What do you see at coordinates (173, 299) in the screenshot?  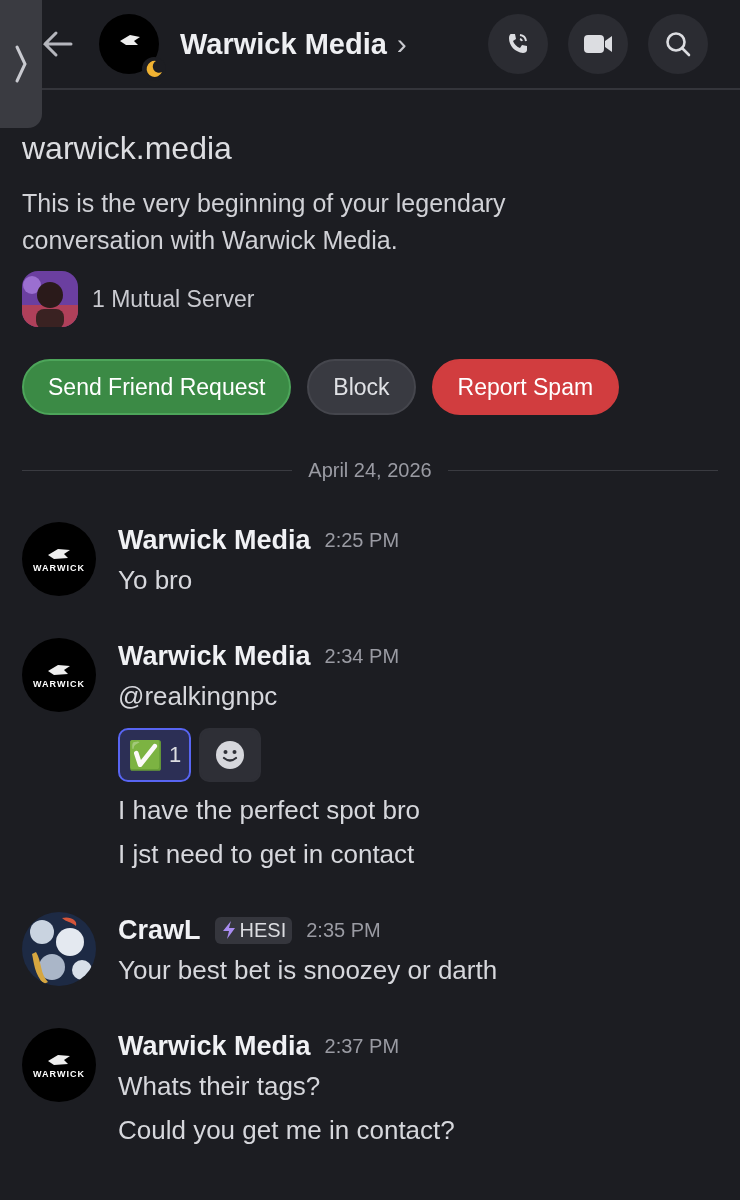 I see `mutual-server-link: 1 Mutual Server` at bounding box center [173, 299].